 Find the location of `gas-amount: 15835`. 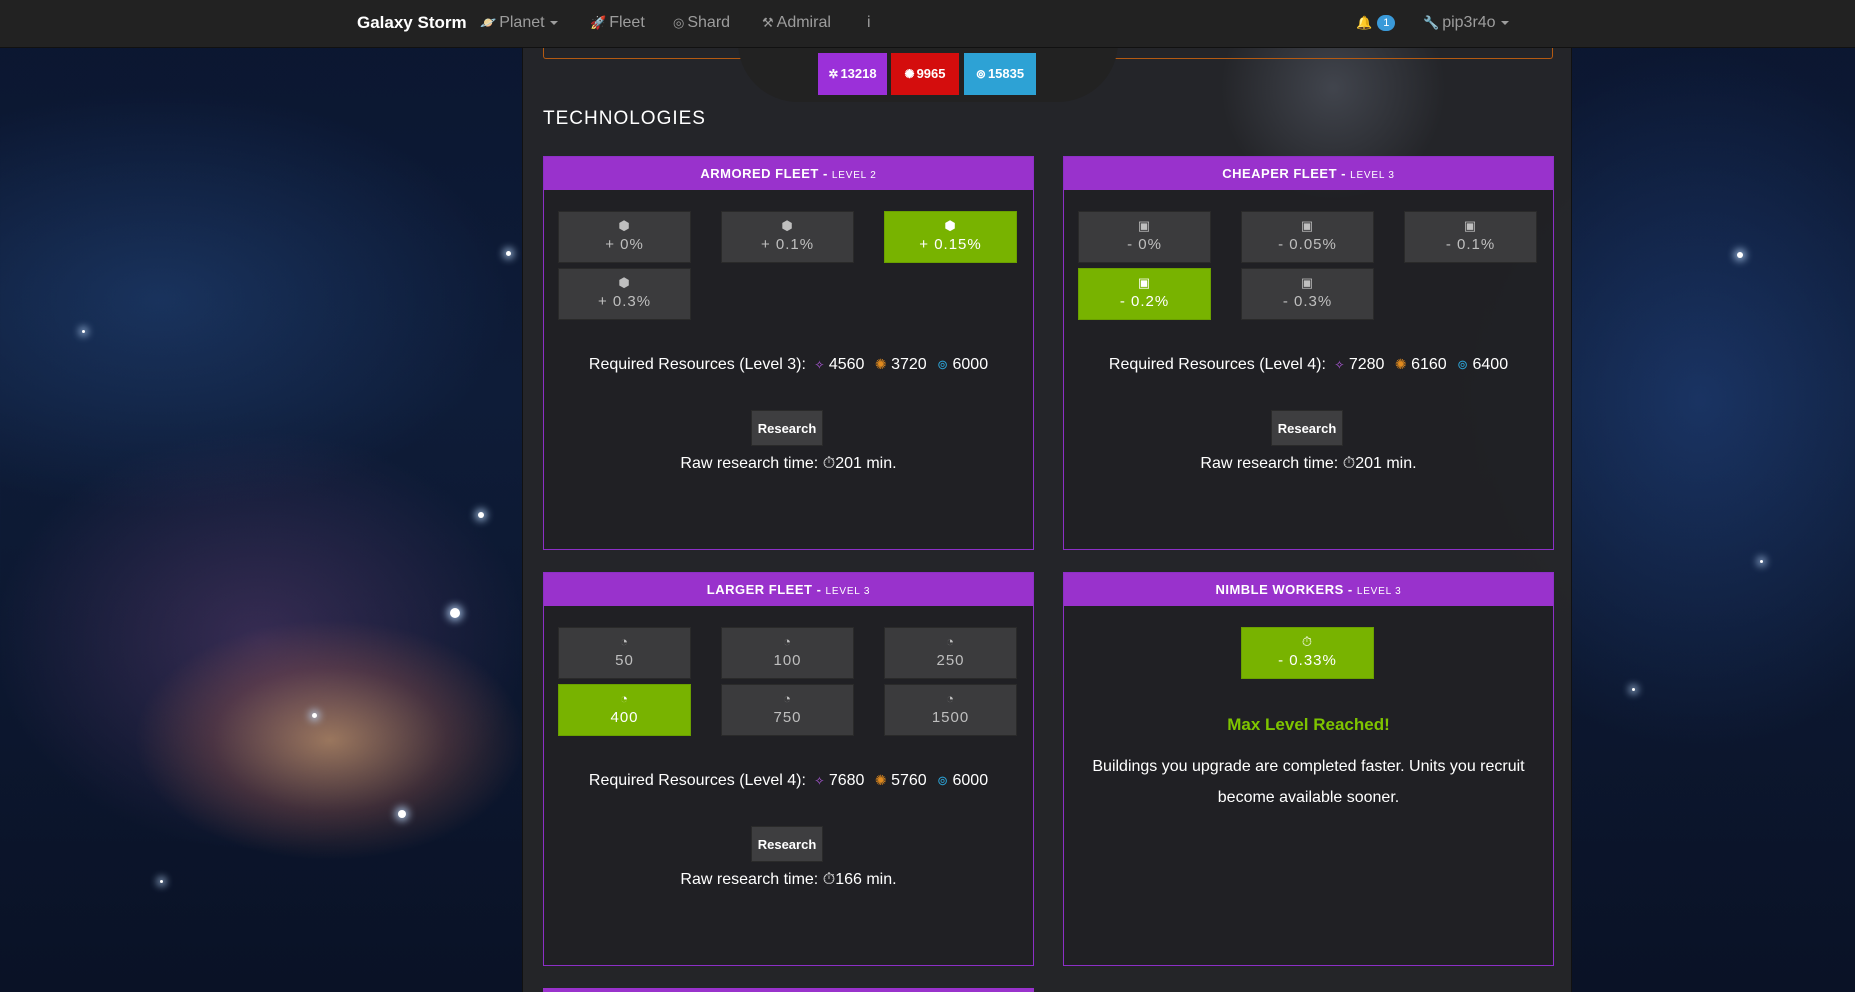

gas-amount: 15835 is located at coordinates (1006, 73).